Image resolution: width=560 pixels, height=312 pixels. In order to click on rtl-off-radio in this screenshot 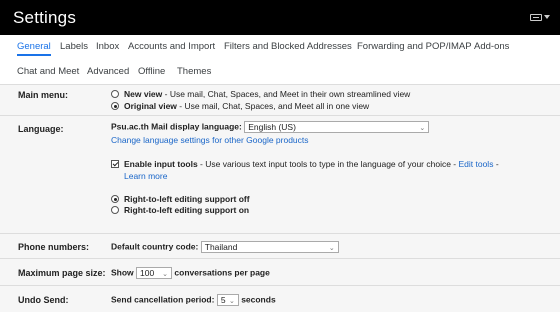, I will do `click(115, 199)`.